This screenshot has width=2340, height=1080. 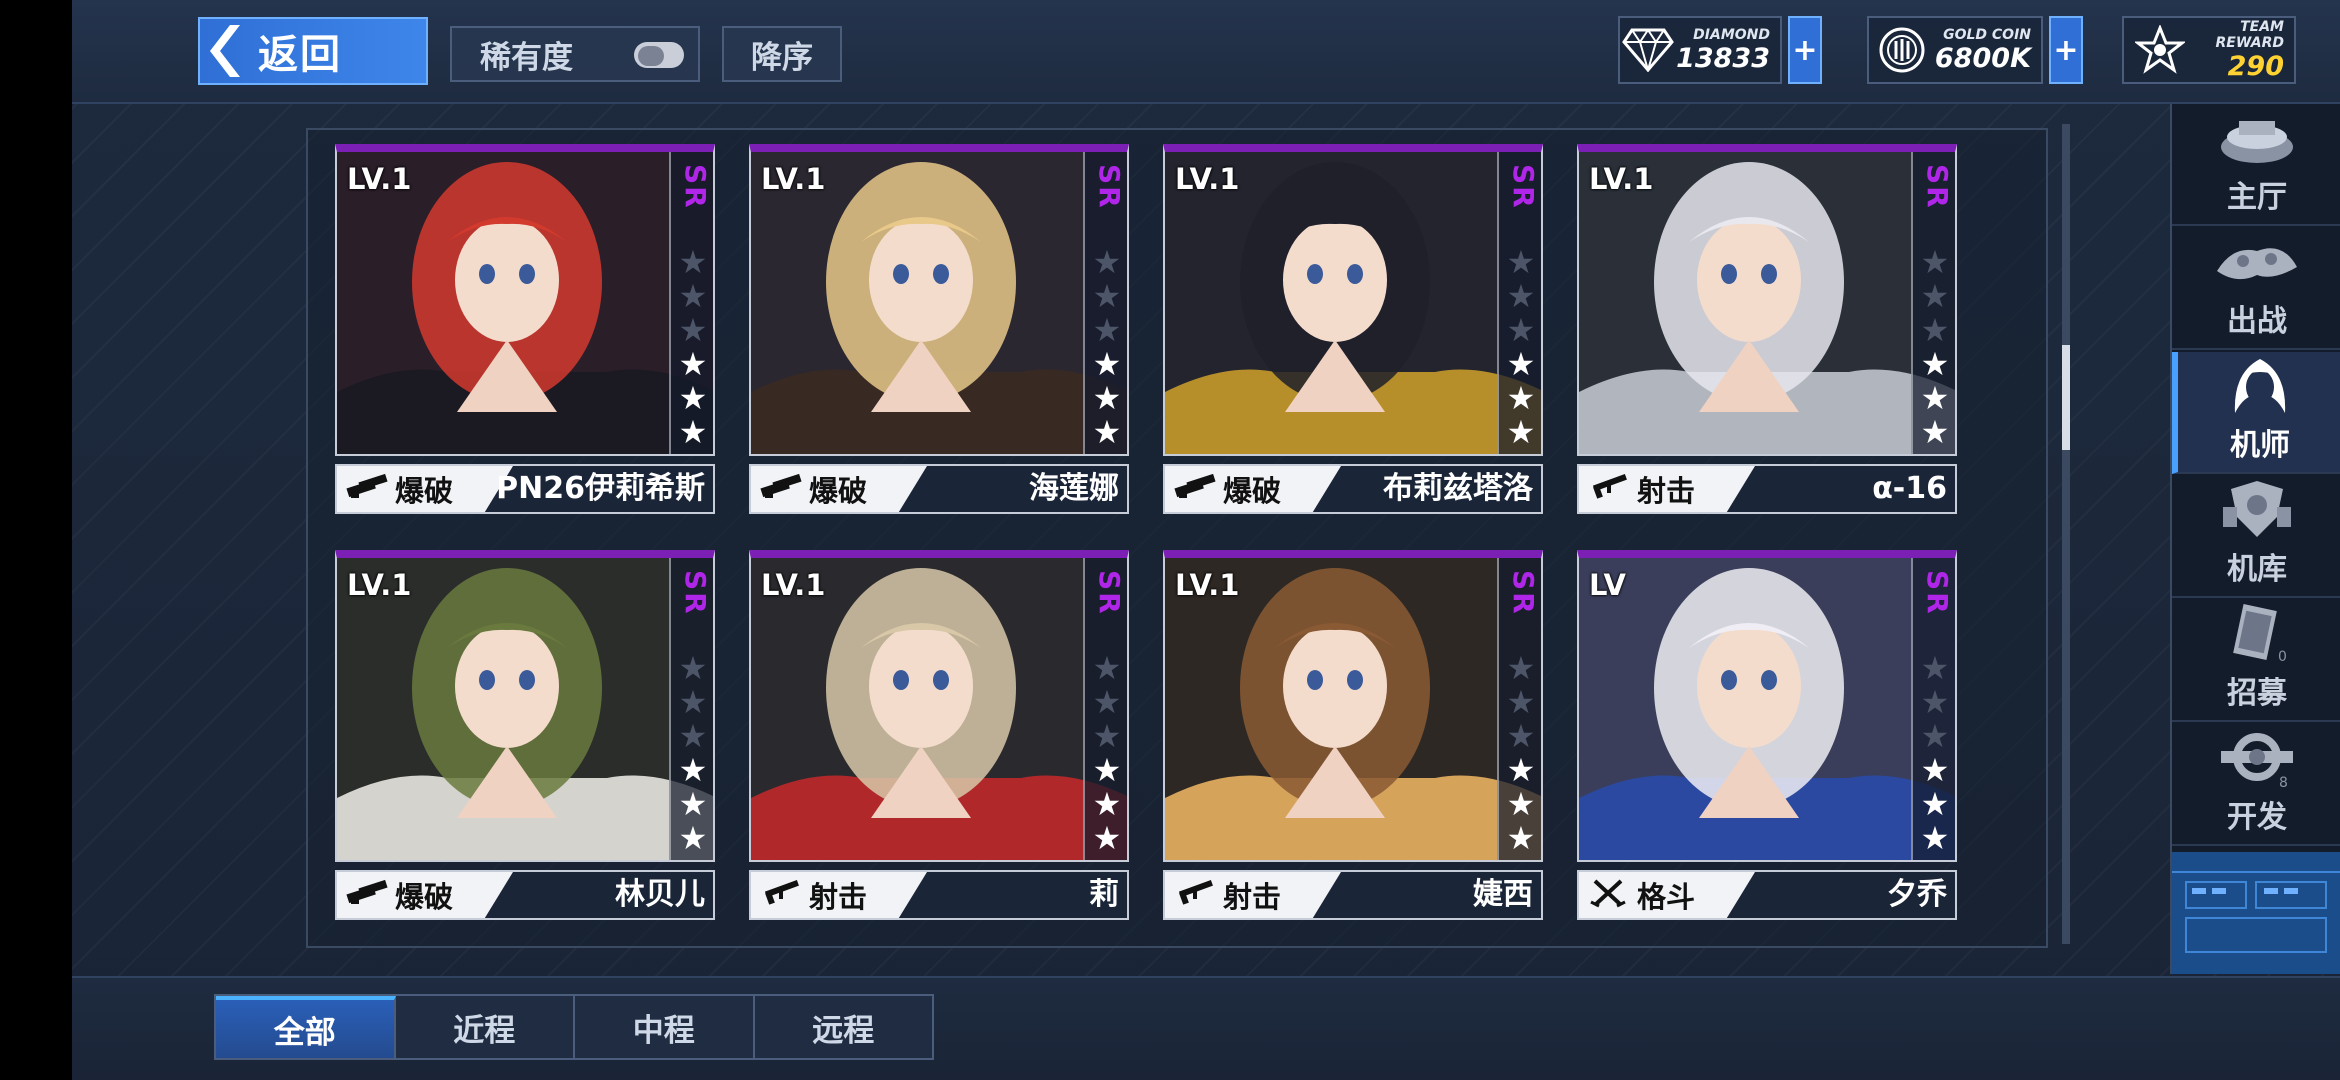 What do you see at coordinates (844, 1027) in the screenshot?
I see `tab-long-range: 远程` at bounding box center [844, 1027].